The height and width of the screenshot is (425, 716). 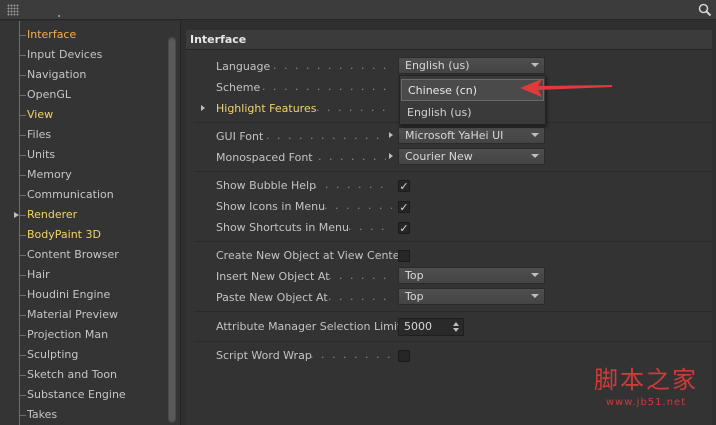 What do you see at coordinates (358, 10) in the screenshot?
I see `top-bar` at bounding box center [358, 10].